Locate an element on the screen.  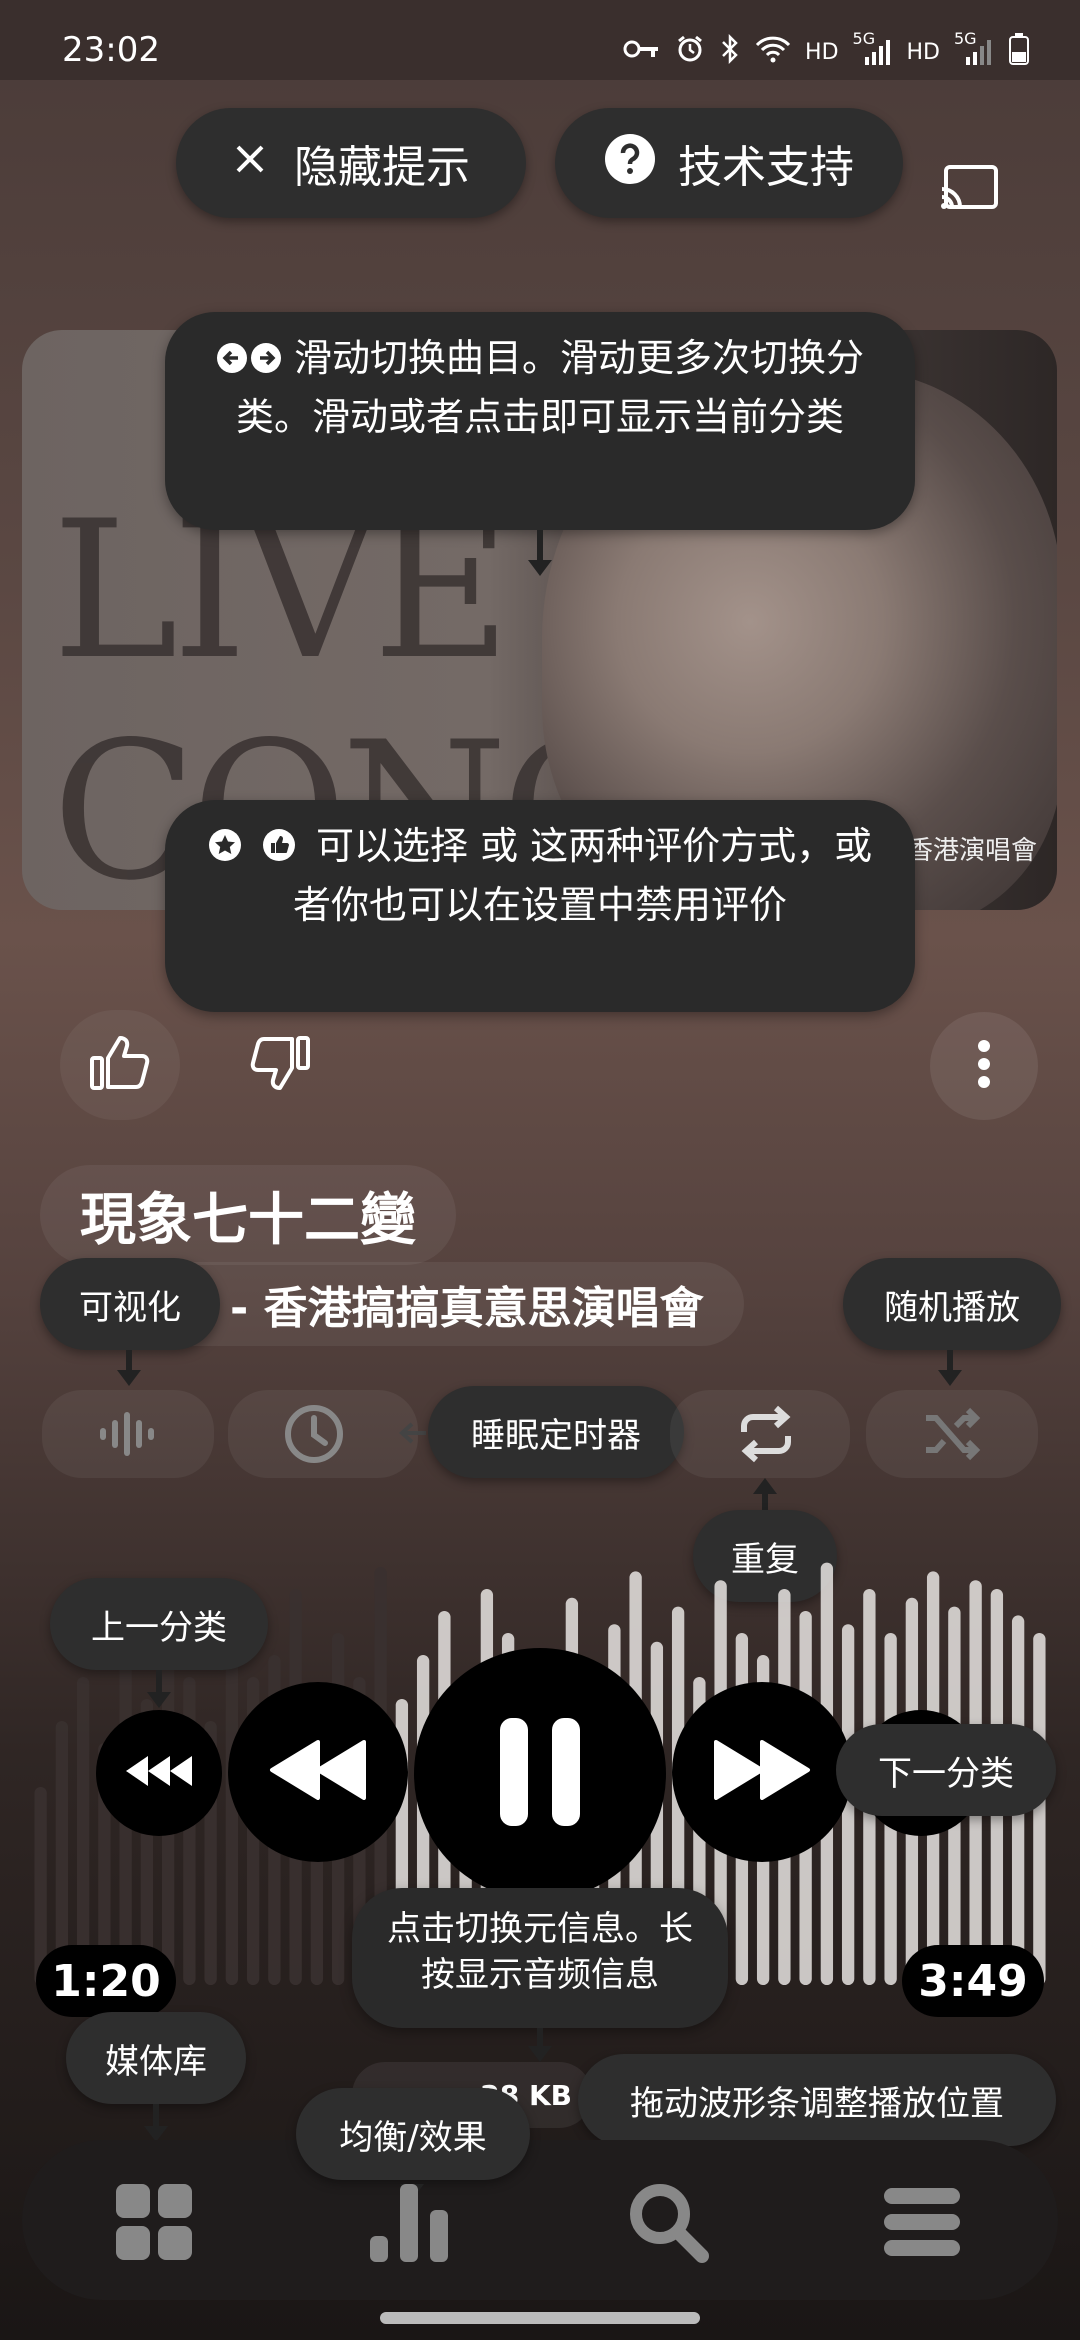
net-label-1: HD is located at coordinates (822, 52).